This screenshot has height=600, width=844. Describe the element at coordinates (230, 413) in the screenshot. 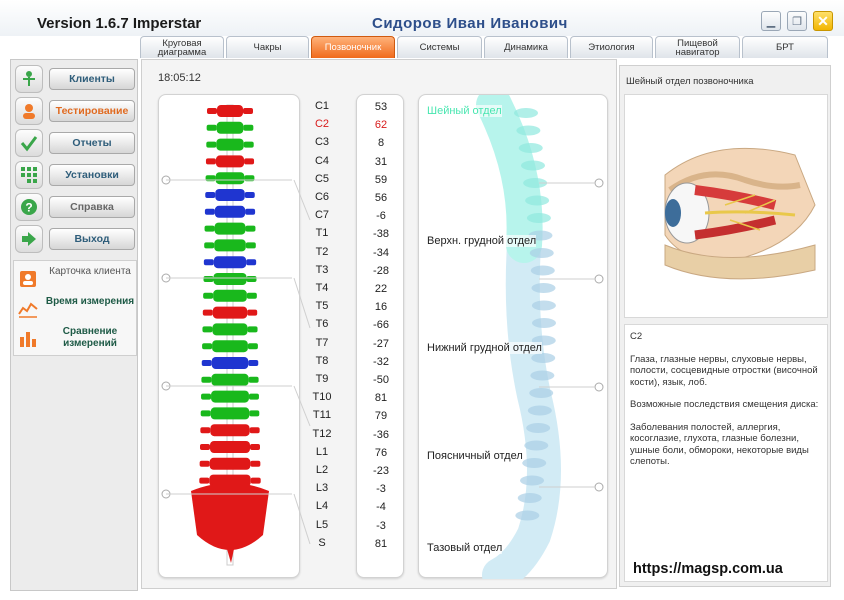

I see `vertebra-T12` at that location.